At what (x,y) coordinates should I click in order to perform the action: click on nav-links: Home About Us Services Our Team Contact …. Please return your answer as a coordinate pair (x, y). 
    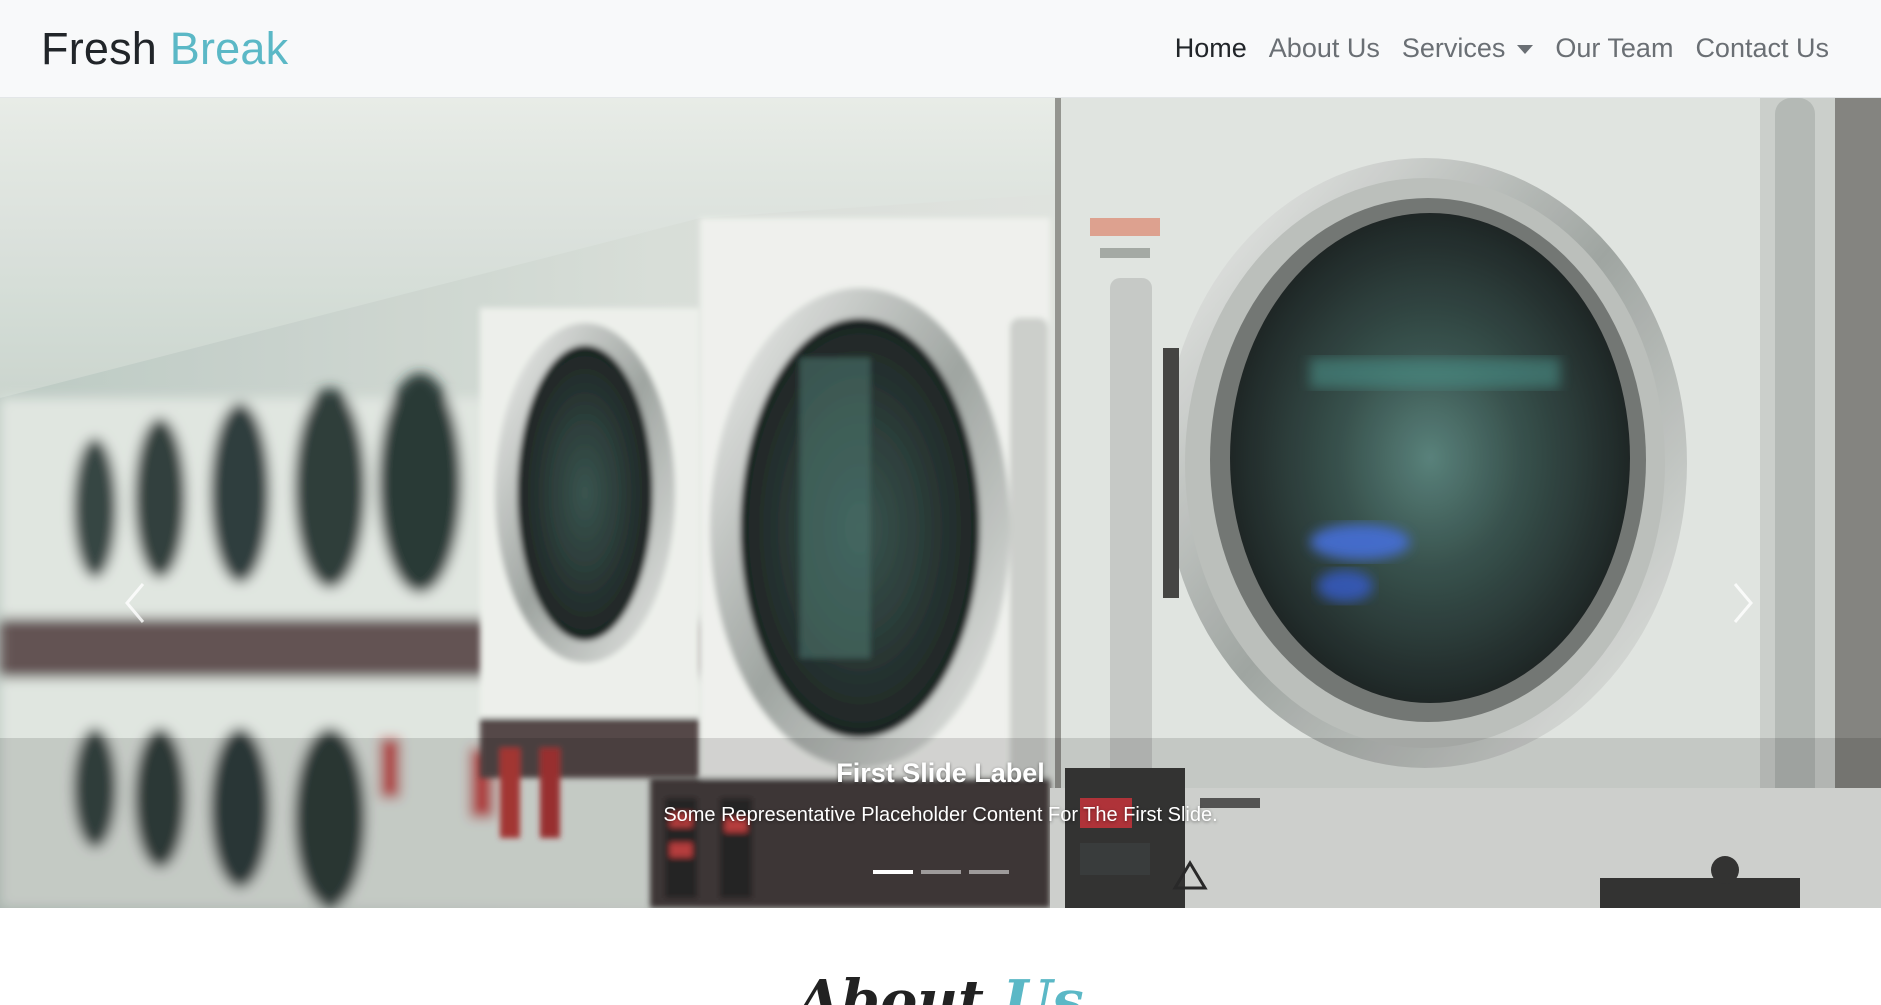
    Looking at the image, I should click on (1502, 48).